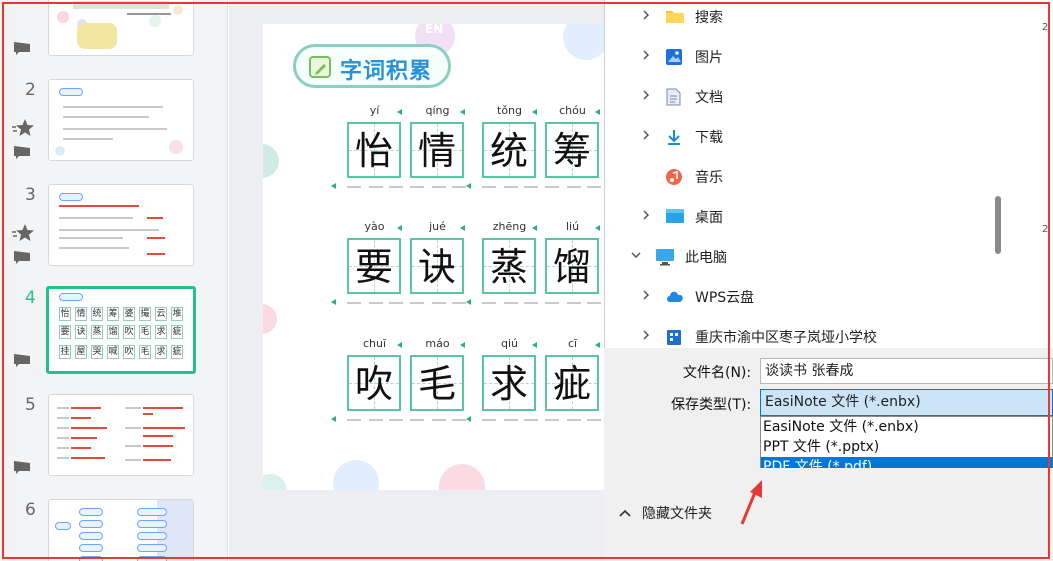 This screenshot has height=561, width=1053. I want to click on hanzi-character: 馏, so click(571, 267).